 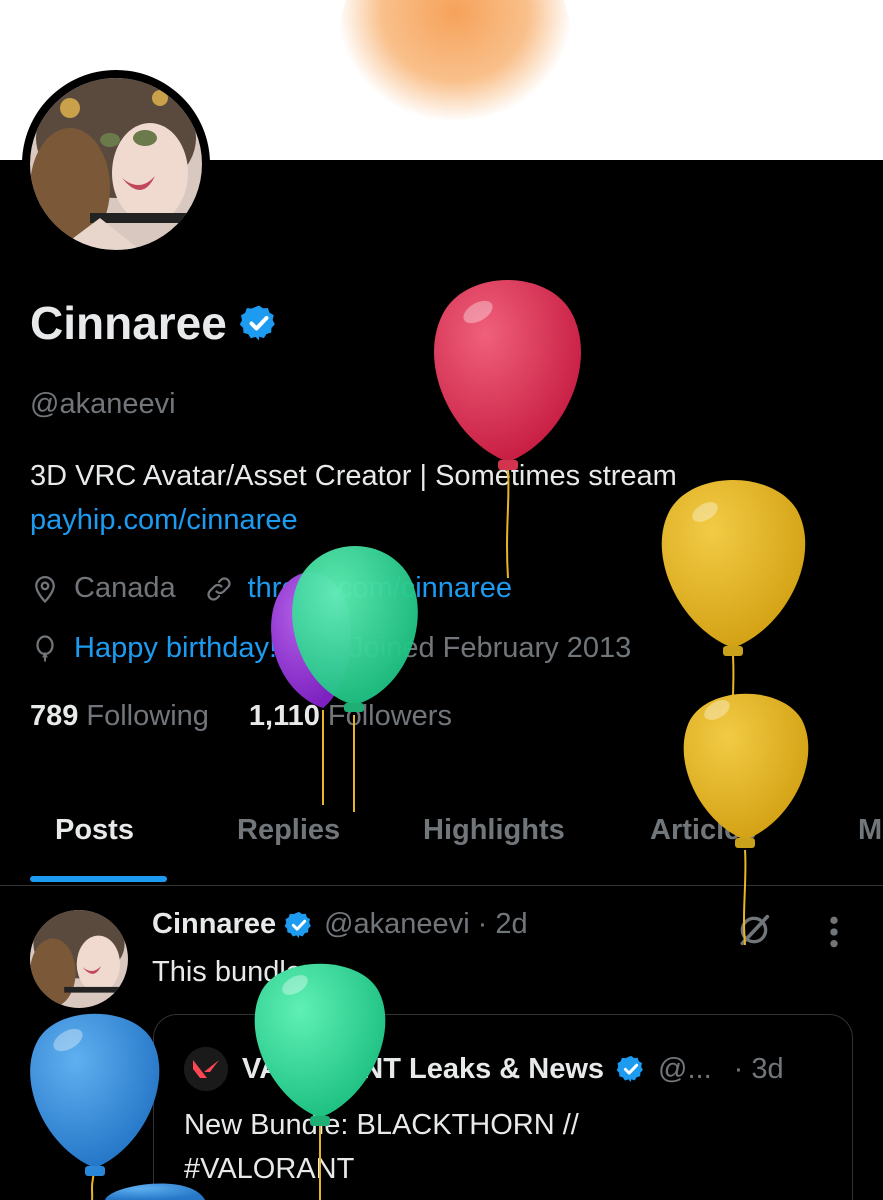 What do you see at coordinates (503, 924) in the screenshot?
I see `post-timestamp: · 2d` at bounding box center [503, 924].